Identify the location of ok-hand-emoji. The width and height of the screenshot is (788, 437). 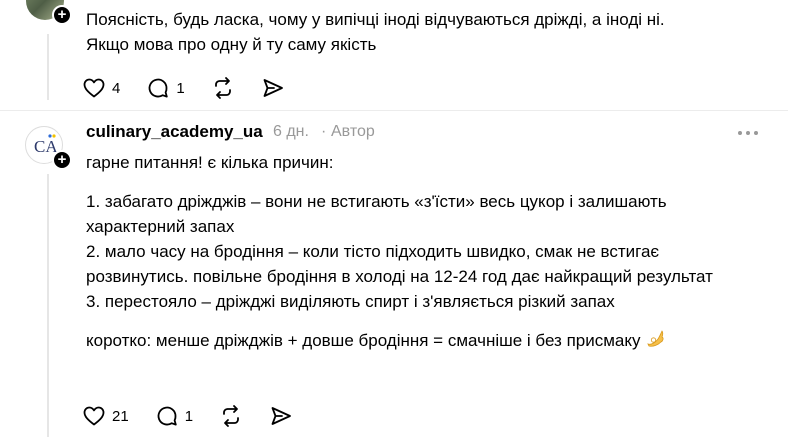
(655, 338).